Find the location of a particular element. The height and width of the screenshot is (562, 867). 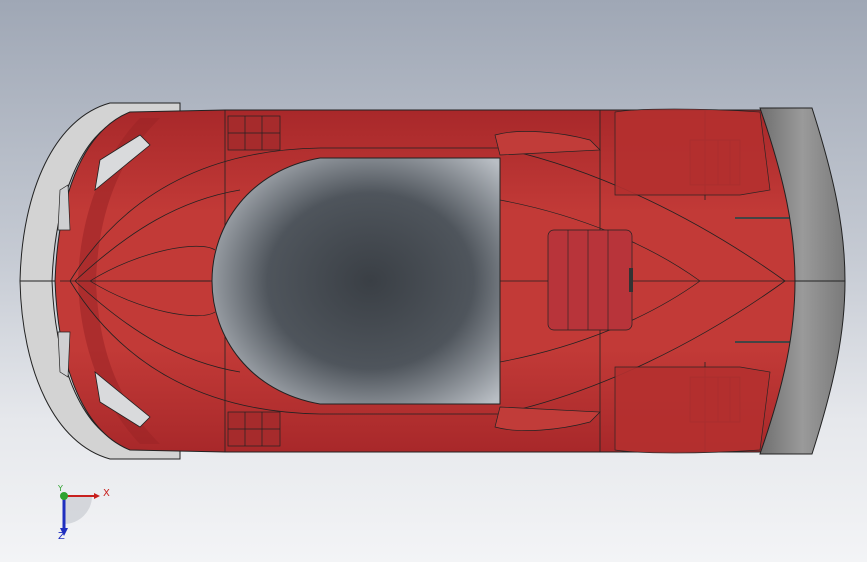

front-vents-top is located at coordinates (254, 133).